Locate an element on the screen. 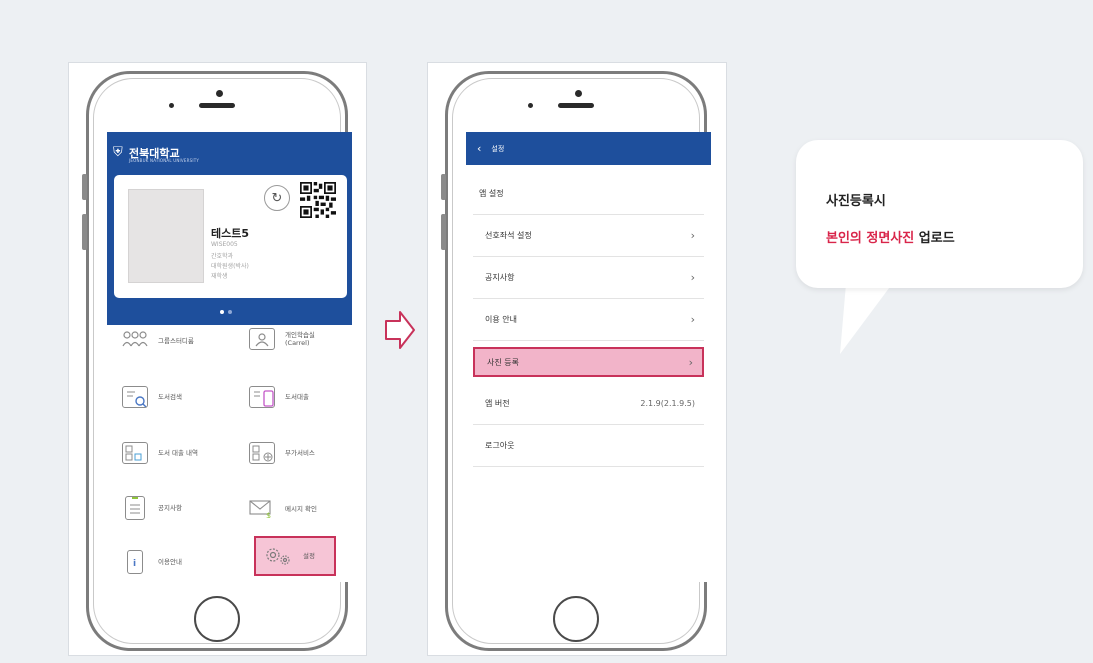 The image size is (1093, 663). row-app-version: 앱 버전 2.1.9(2.1.9.5) is located at coordinates (588, 404).